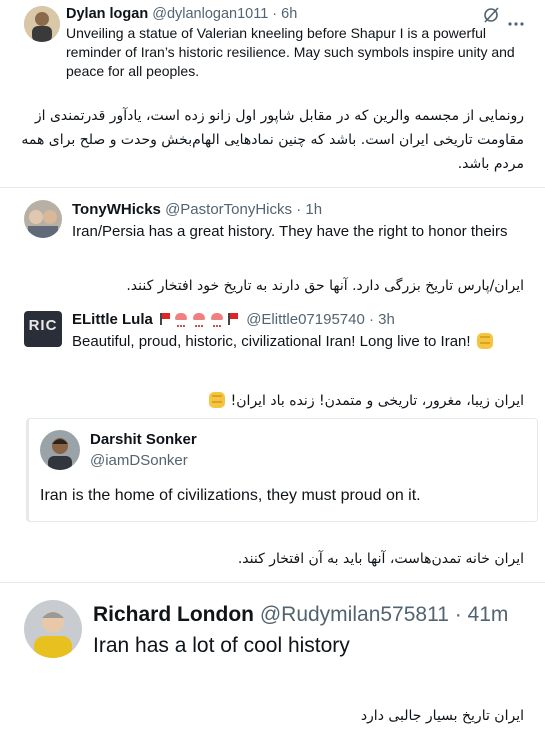 The image size is (545, 731). What do you see at coordinates (491, 15) in the screenshot?
I see `grok-icon` at bounding box center [491, 15].